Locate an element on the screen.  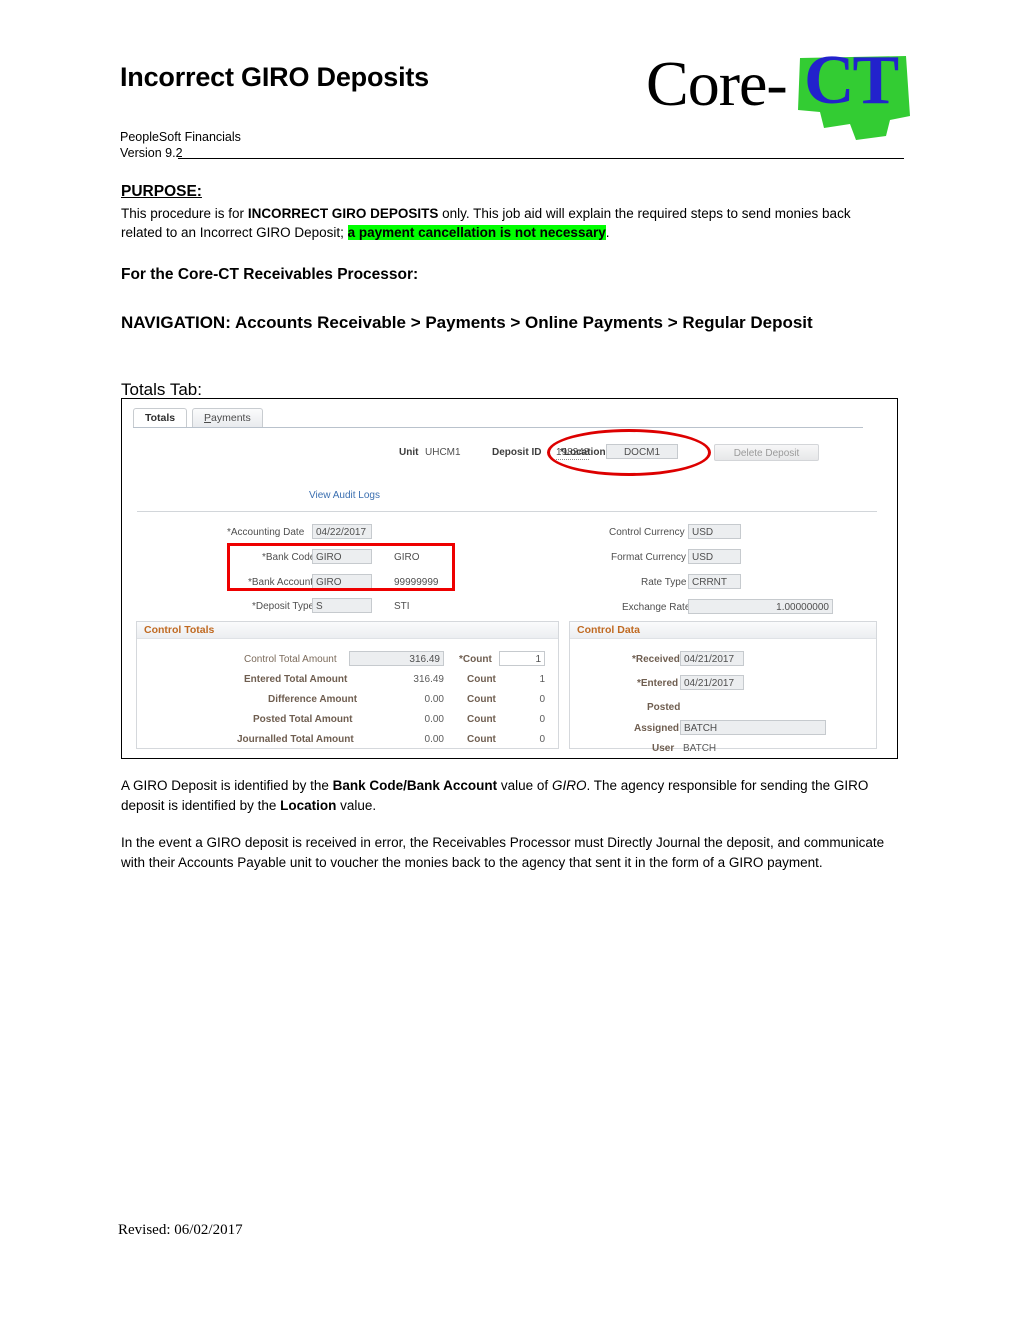
control-total-count-label: *Count is located at coordinates (475, 659).